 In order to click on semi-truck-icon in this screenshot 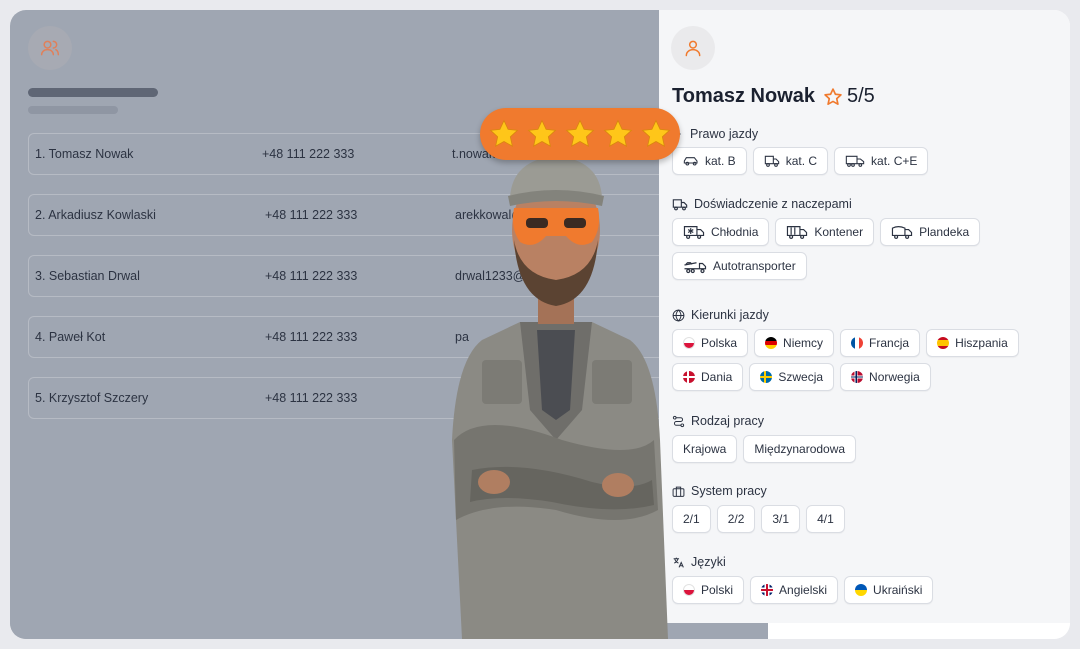, I will do `click(855, 161)`.